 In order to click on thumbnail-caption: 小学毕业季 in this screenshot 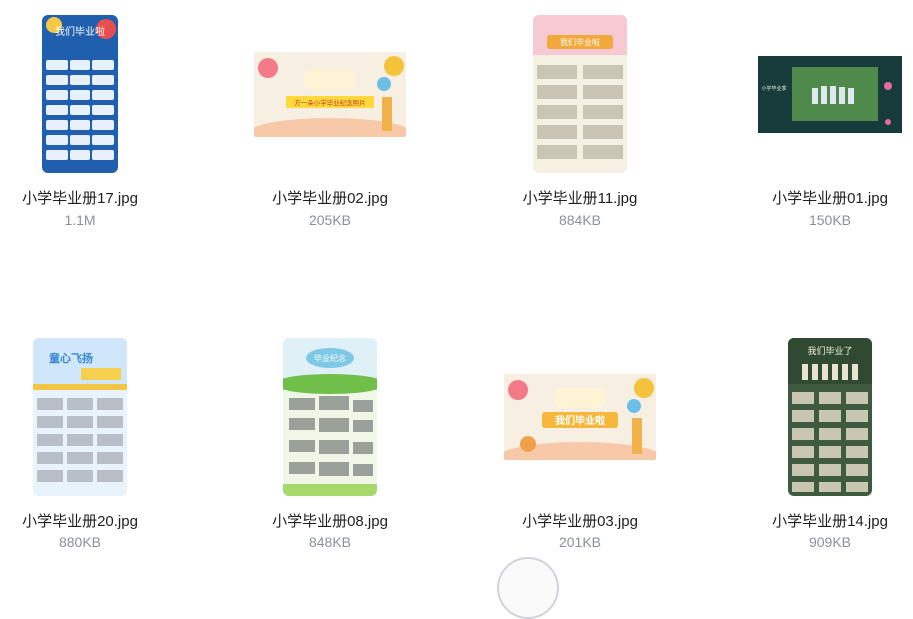, I will do `click(773, 88)`.